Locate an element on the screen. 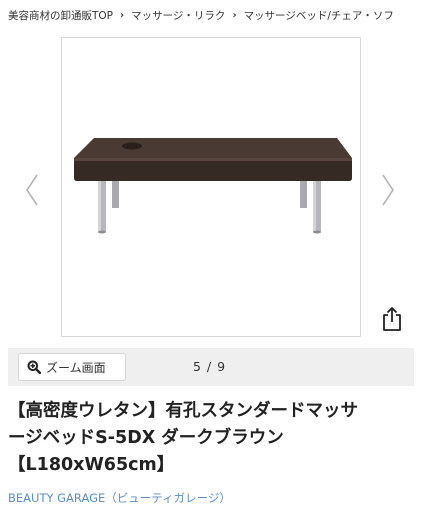  breadcrumb-item-top: 美容商材の卸通販TOP is located at coordinates (60, 15).